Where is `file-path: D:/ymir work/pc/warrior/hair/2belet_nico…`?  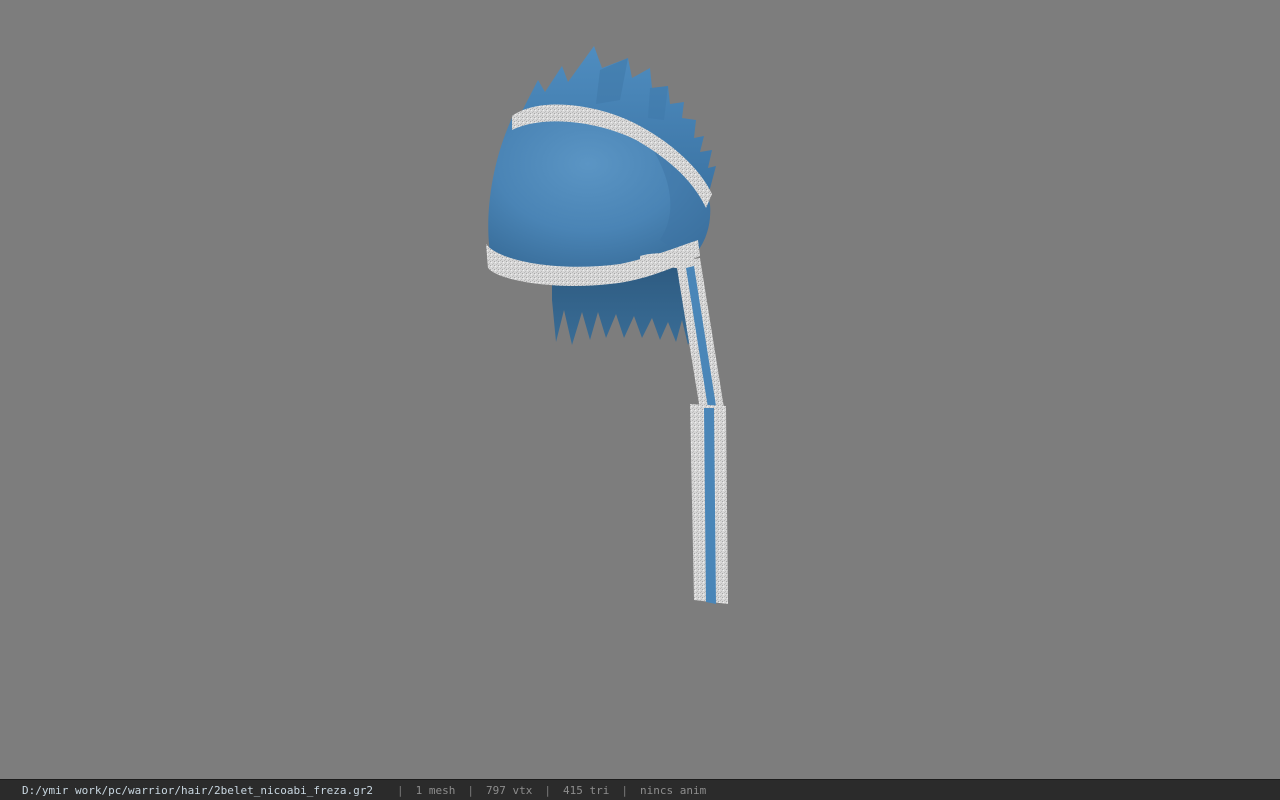 file-path: D:/ymir work/pc/warrior/hair/2belet_nico… is located at coordinates (197, 790).